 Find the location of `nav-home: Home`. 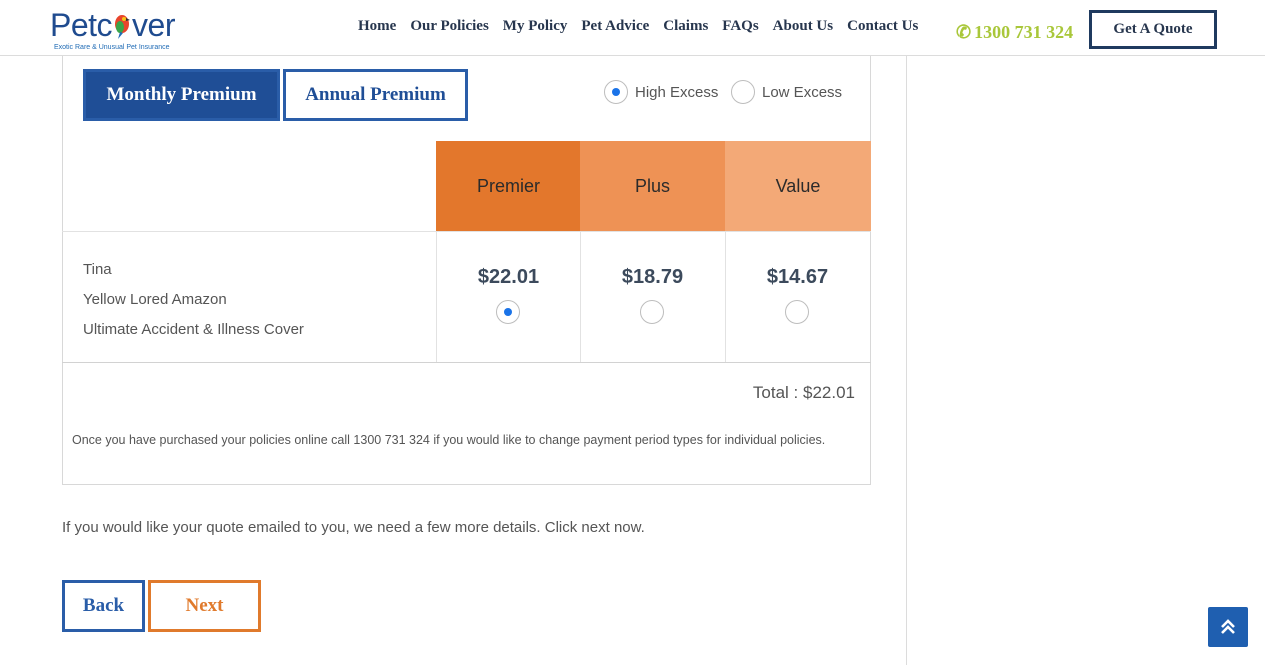

nav-home: Home is located at coordinates (377, 26).